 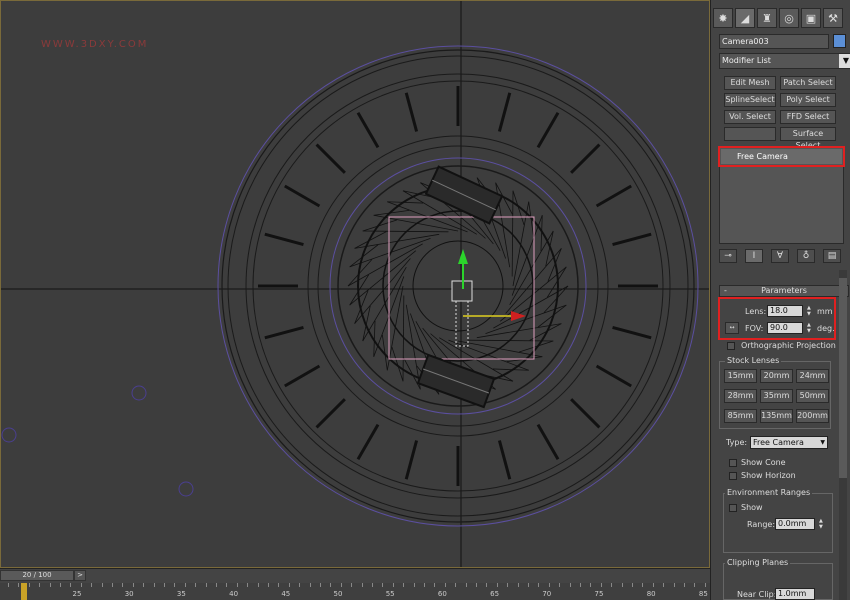 What do you see at coordinates (795, 594) in the screenshot?
I see `near-clip-input: 1.0mm` at bounding box center [795, 594].